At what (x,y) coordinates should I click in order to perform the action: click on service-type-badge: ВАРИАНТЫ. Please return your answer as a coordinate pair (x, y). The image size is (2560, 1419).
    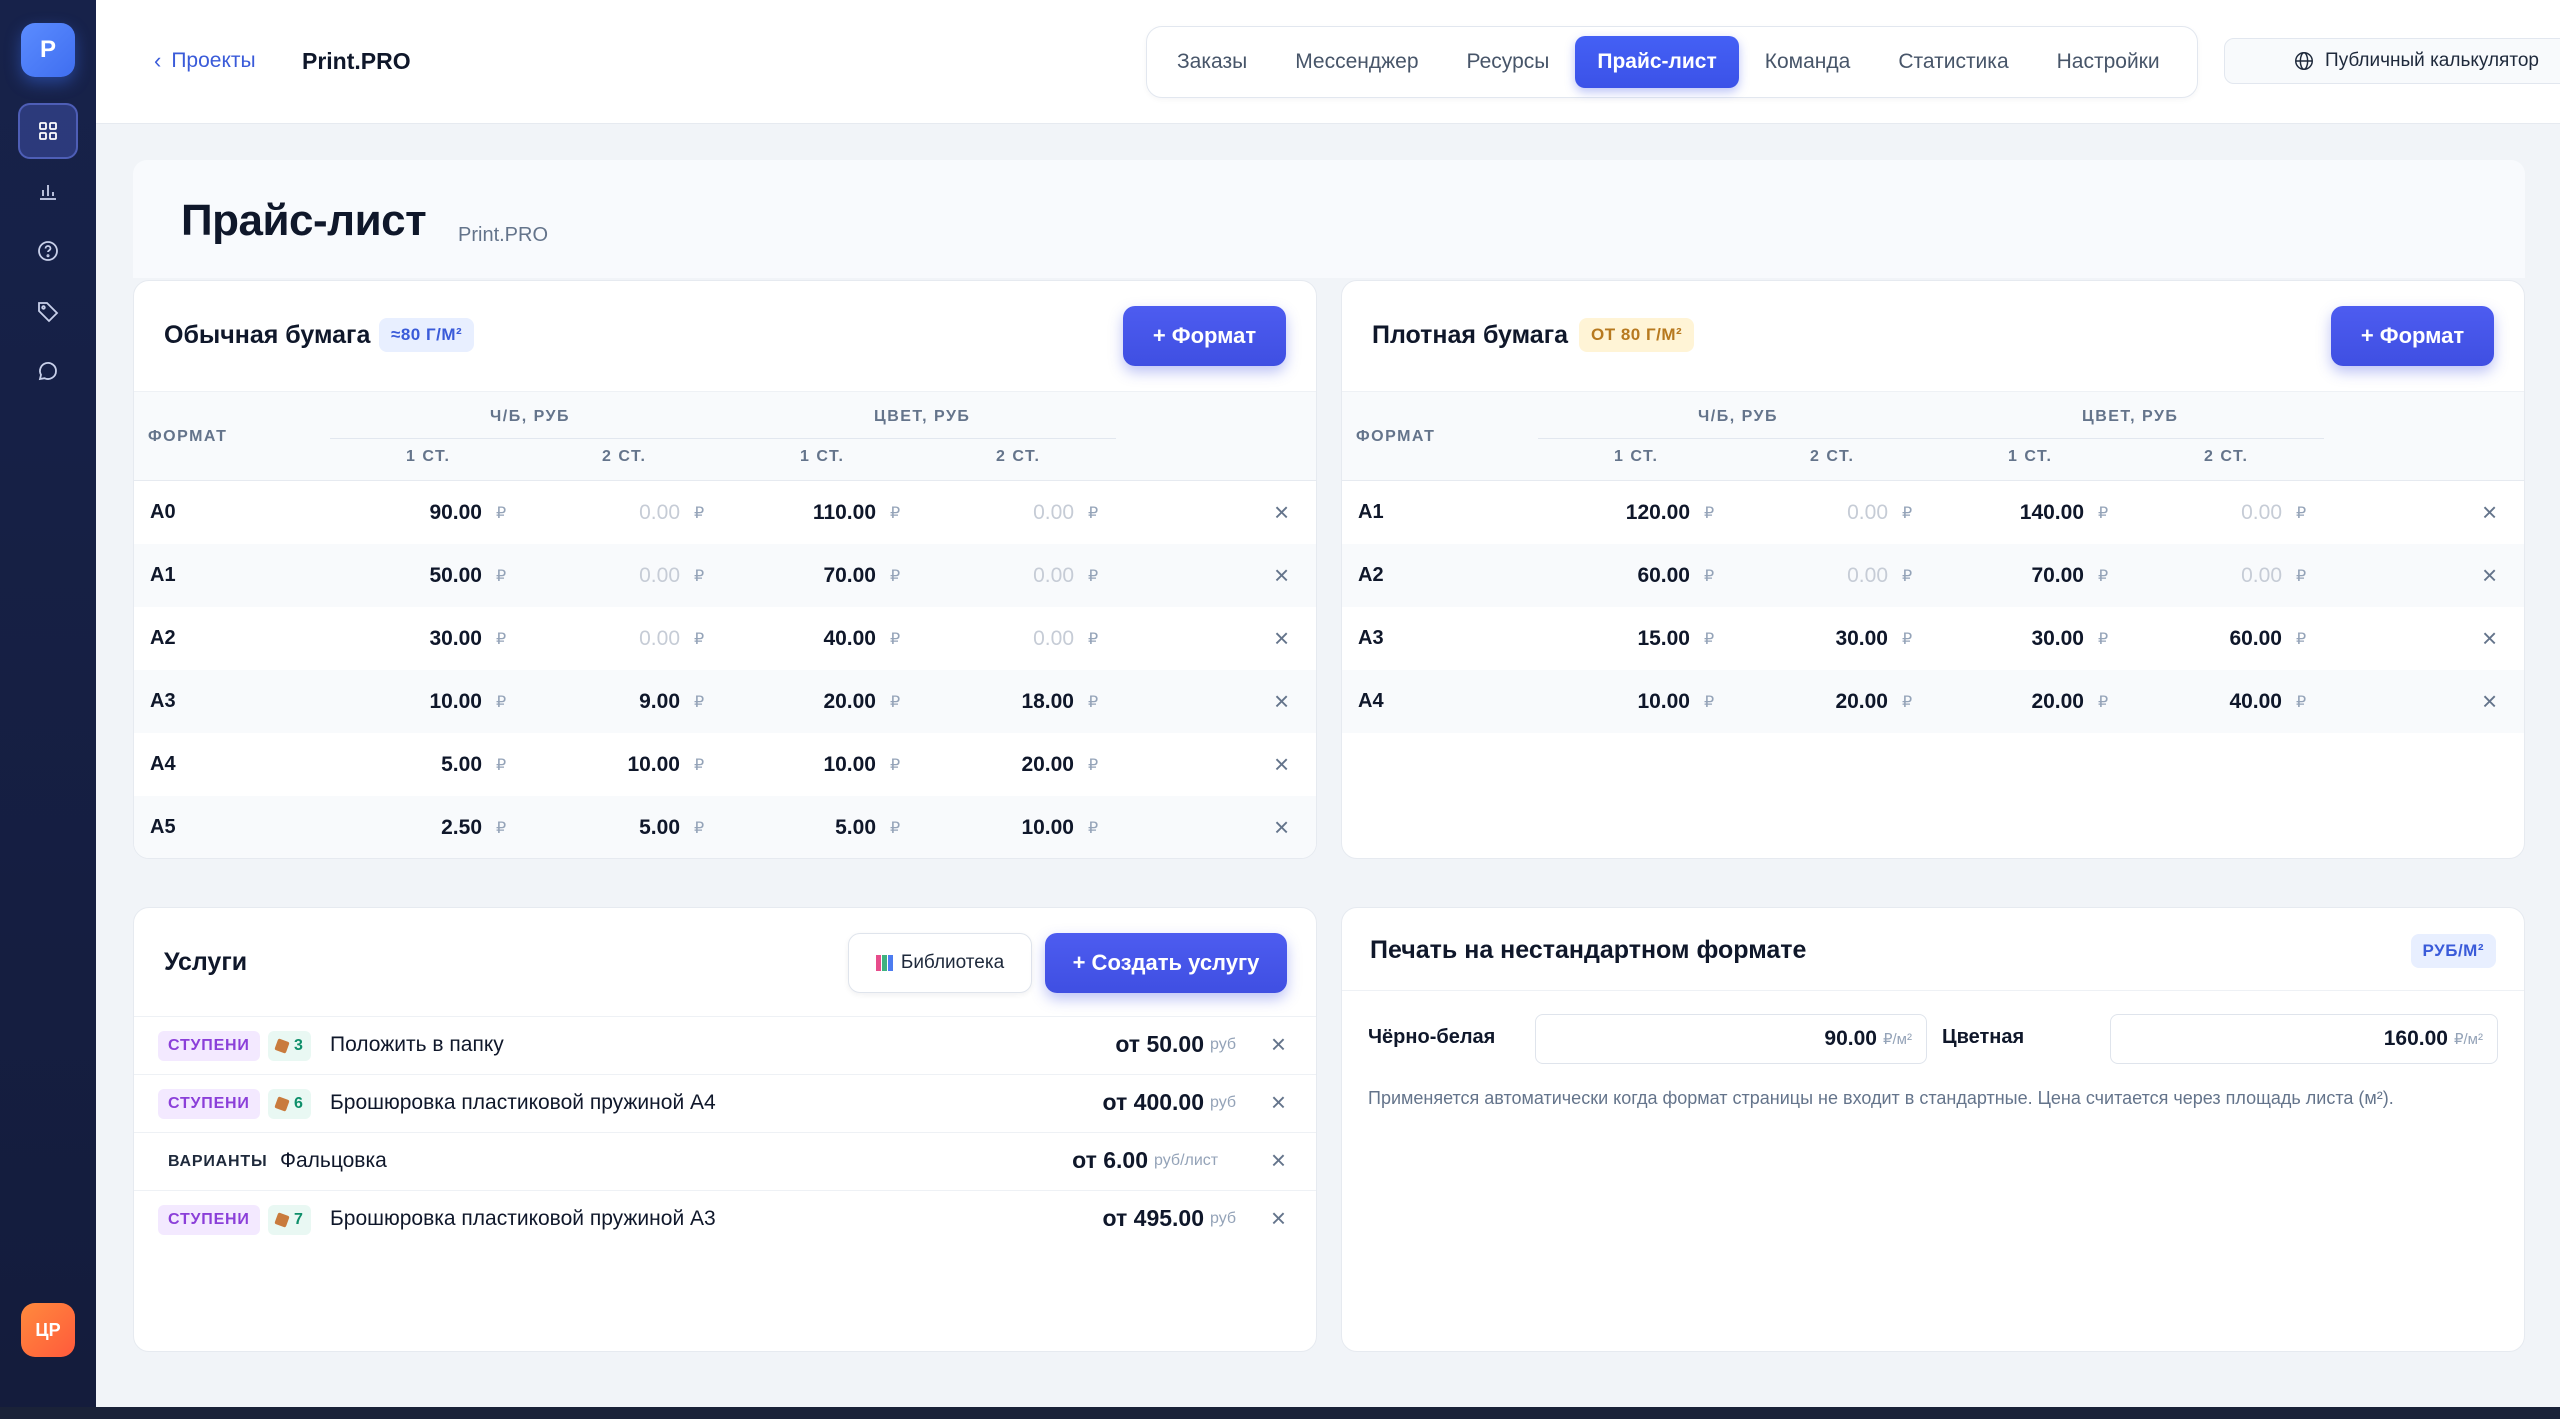
    Looking at the image, I should click on (218, 1161).